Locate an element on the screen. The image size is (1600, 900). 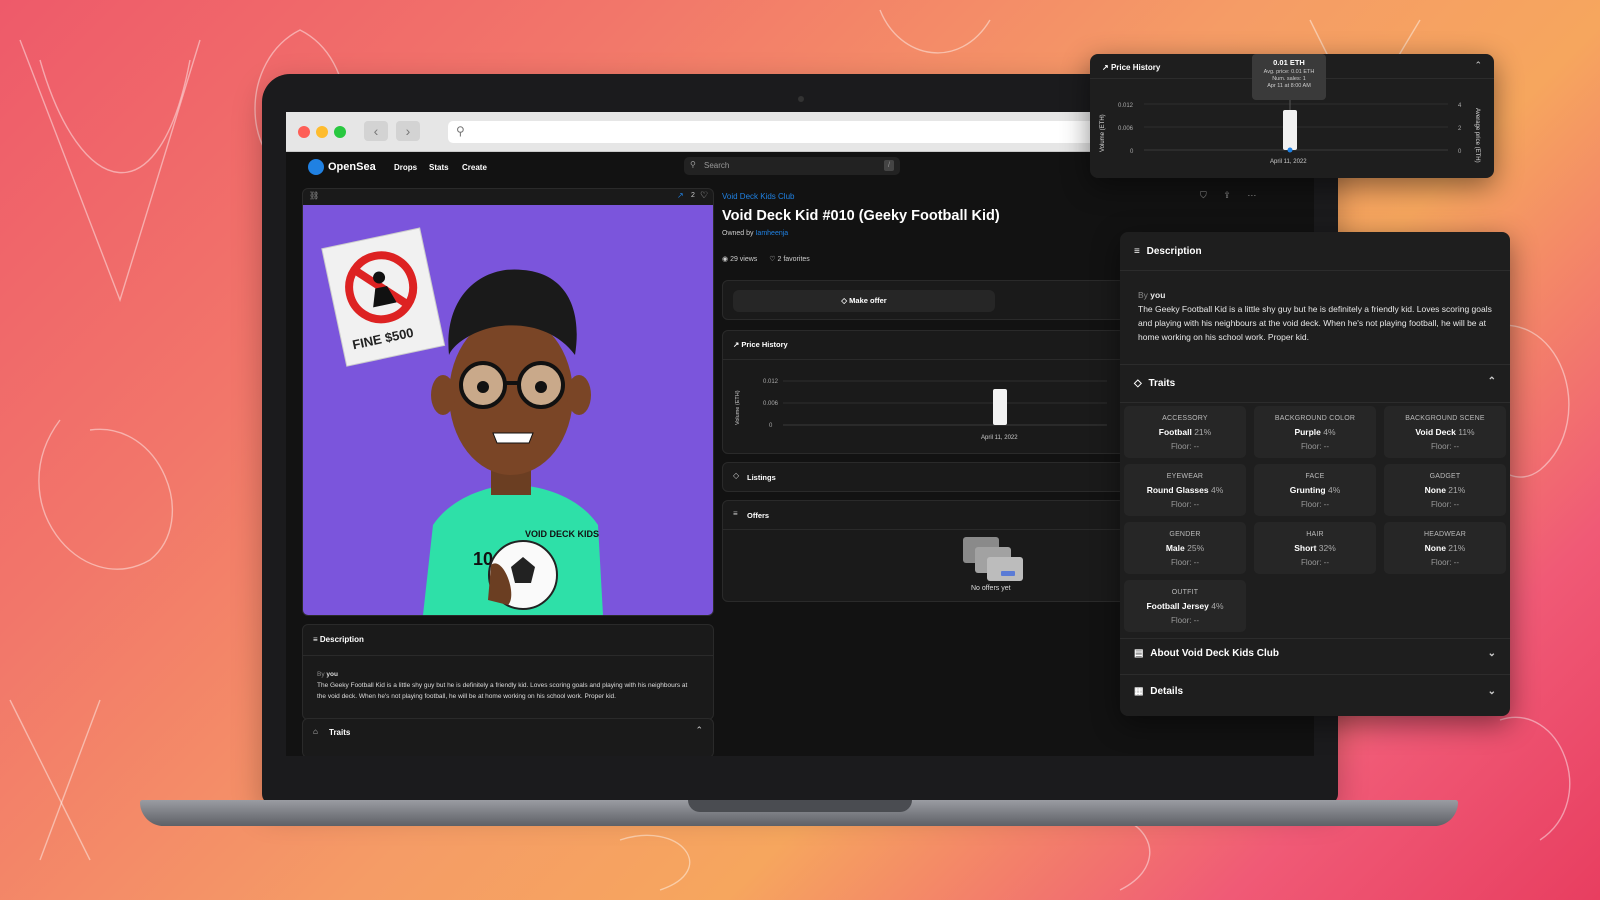
maximize-window-button is located at coordinates (340, 132).